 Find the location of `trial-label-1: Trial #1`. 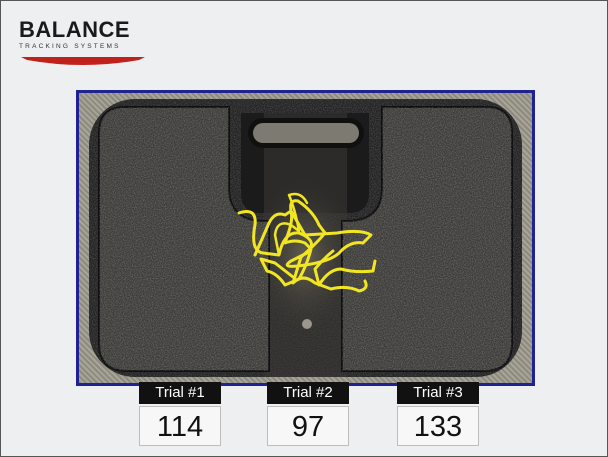

trial-label-1: Trial #1 is located at coordinates (180, 393).